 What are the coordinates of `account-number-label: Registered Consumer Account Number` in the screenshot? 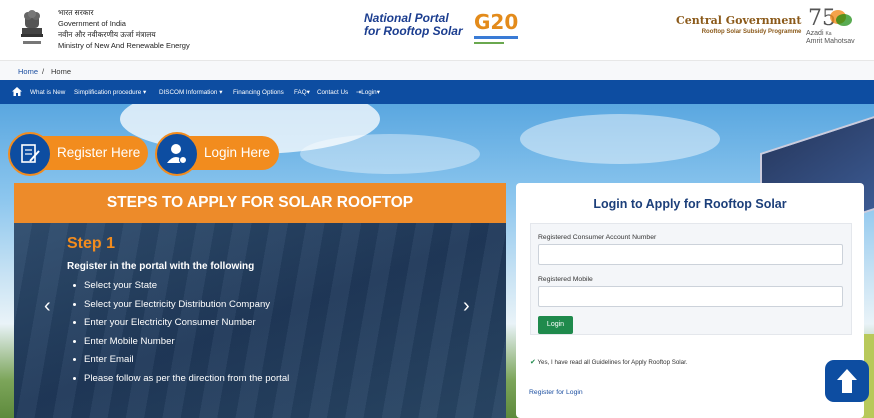 It's located at (597, 237).